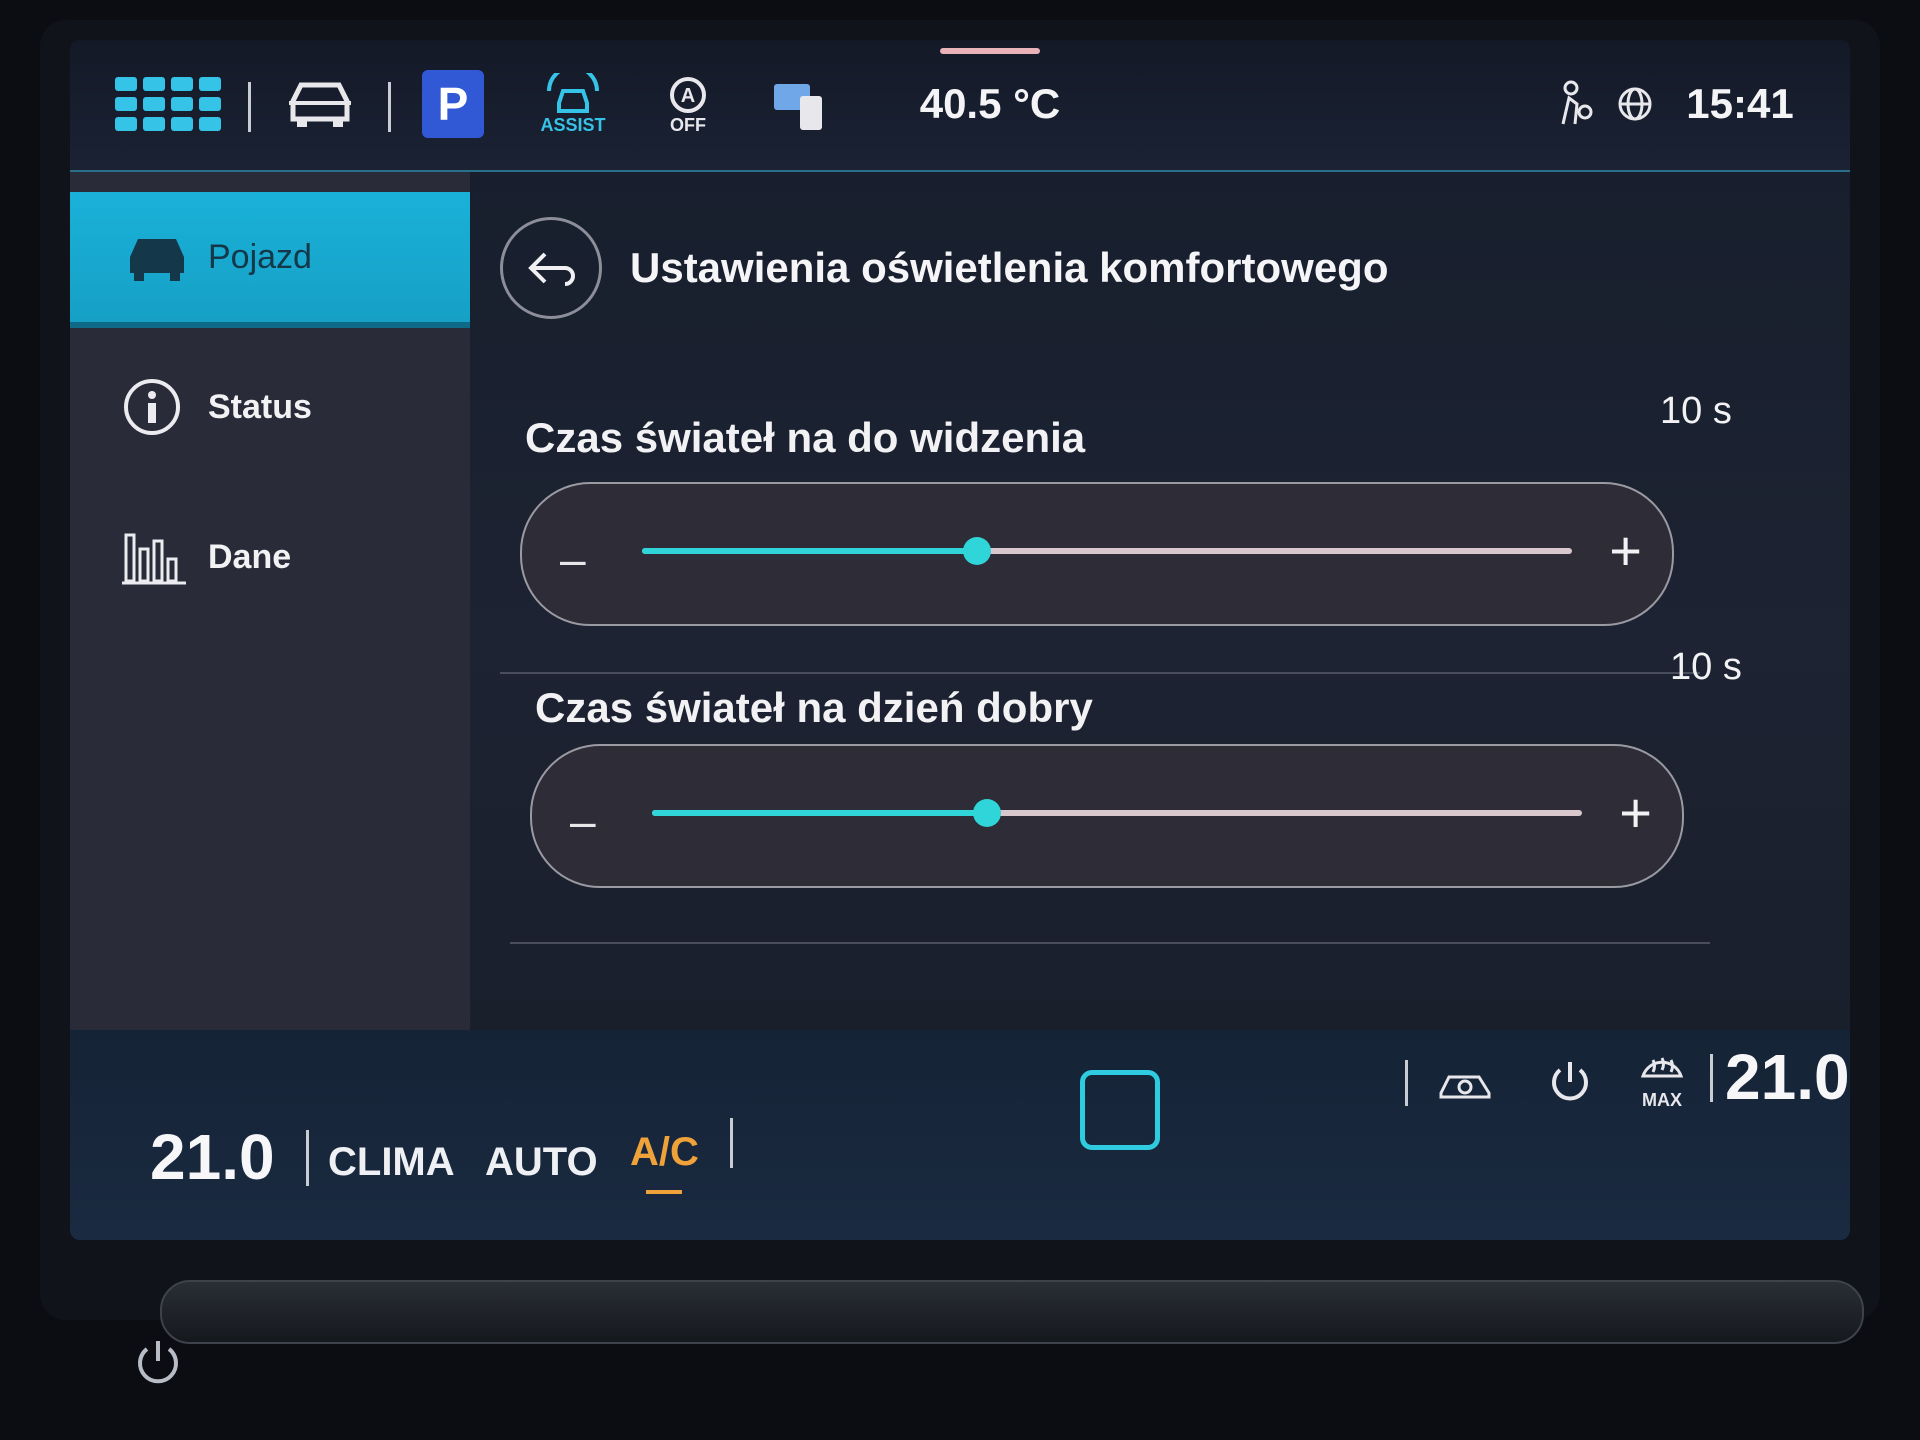  Describe the element at coordinates (541, 1162) in the screenshot. I see `auto-button: AUTO` at that location.